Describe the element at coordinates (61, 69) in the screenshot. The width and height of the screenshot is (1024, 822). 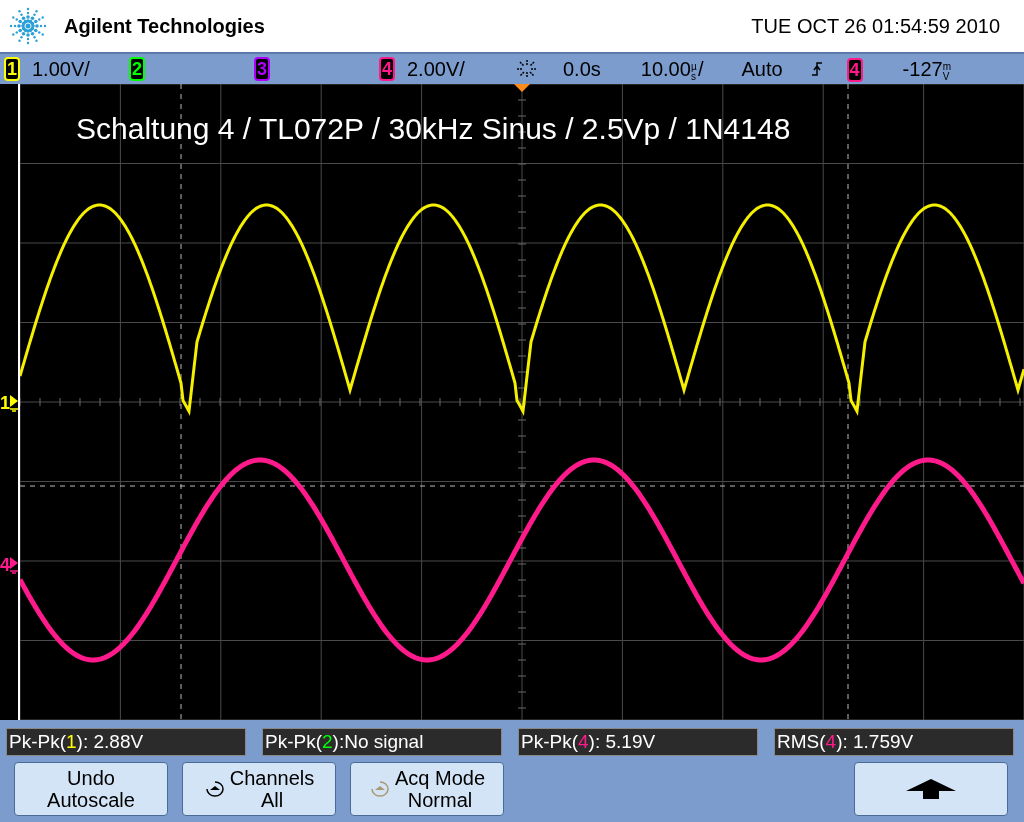
I see `volts-per-div: 1.00V/` at that location.